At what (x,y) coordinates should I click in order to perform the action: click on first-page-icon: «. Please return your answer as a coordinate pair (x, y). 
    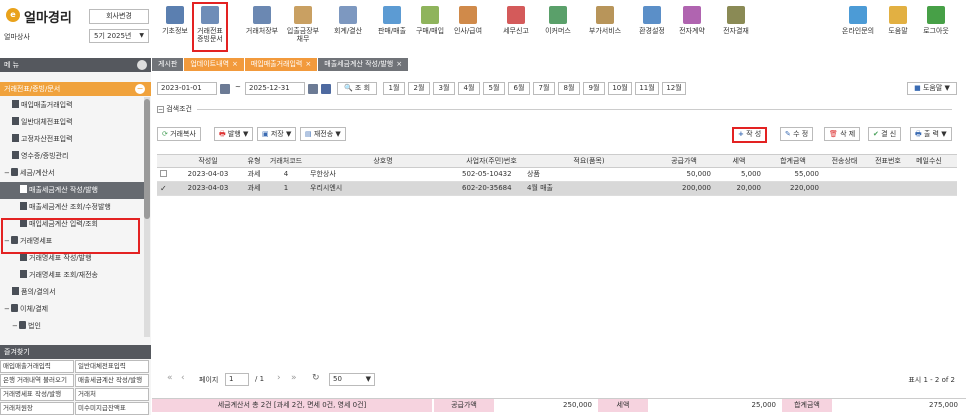
    Looking at the image, I should click on (170, 378).